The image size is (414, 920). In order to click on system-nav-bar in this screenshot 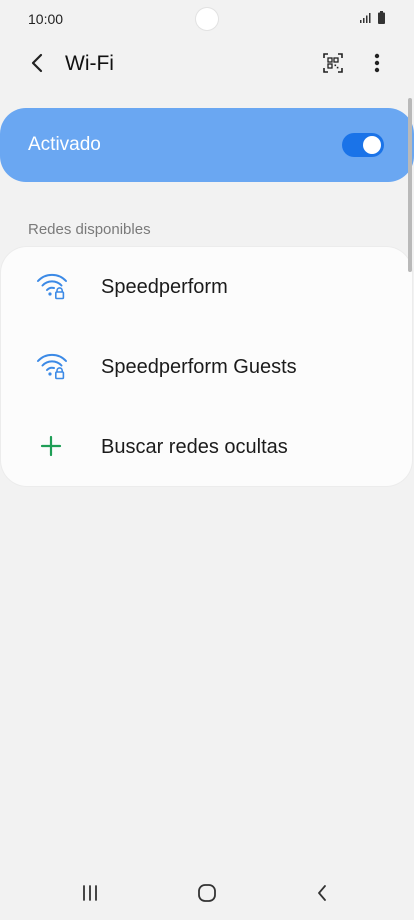, I will do `click(207, 894)`.